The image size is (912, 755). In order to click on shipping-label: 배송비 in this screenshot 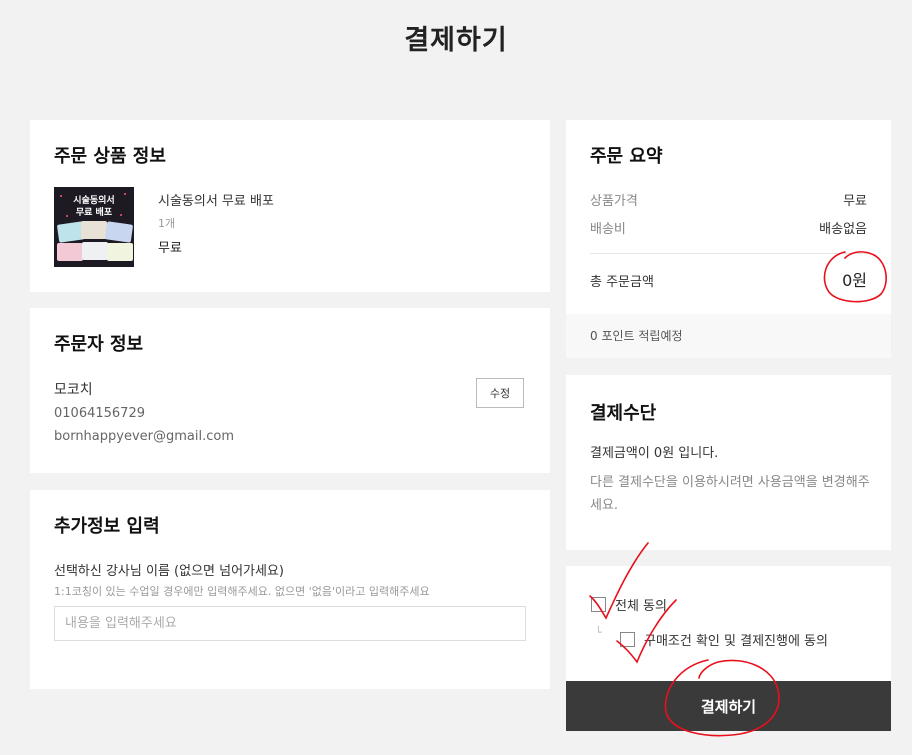, I will do `click(608, 229)`.